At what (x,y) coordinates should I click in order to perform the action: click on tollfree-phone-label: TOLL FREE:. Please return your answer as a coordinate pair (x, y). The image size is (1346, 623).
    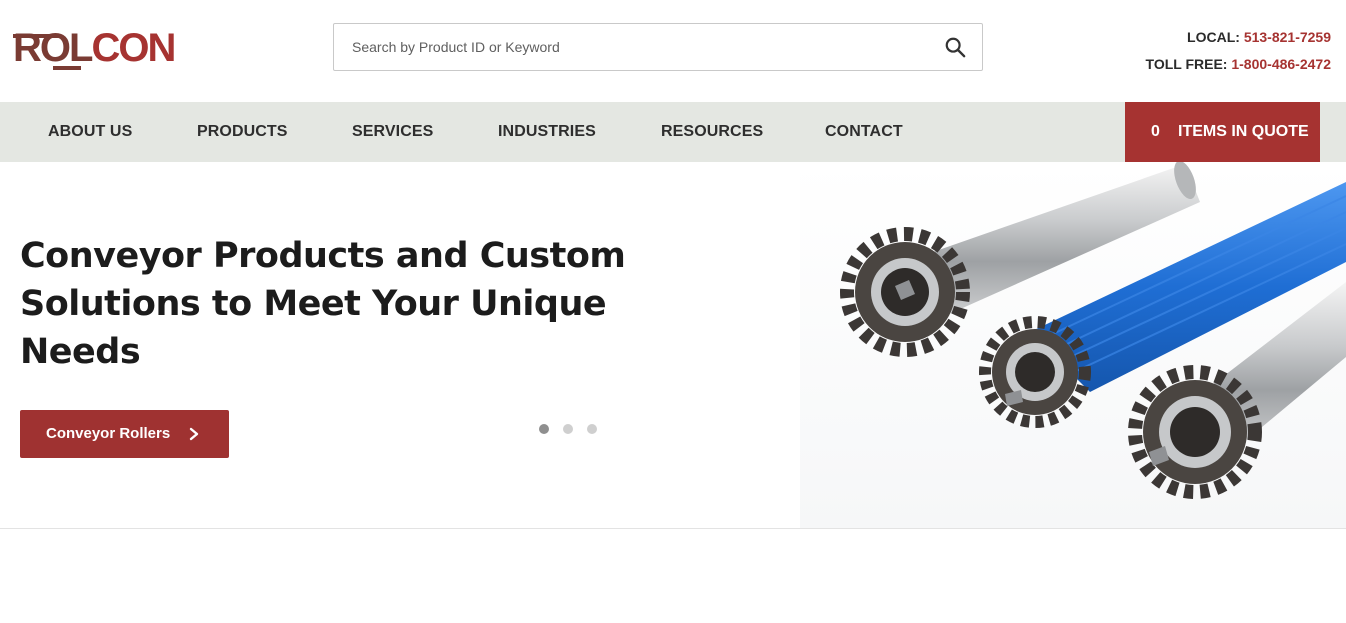
    Looking at the image, I should click on (1186, 64).